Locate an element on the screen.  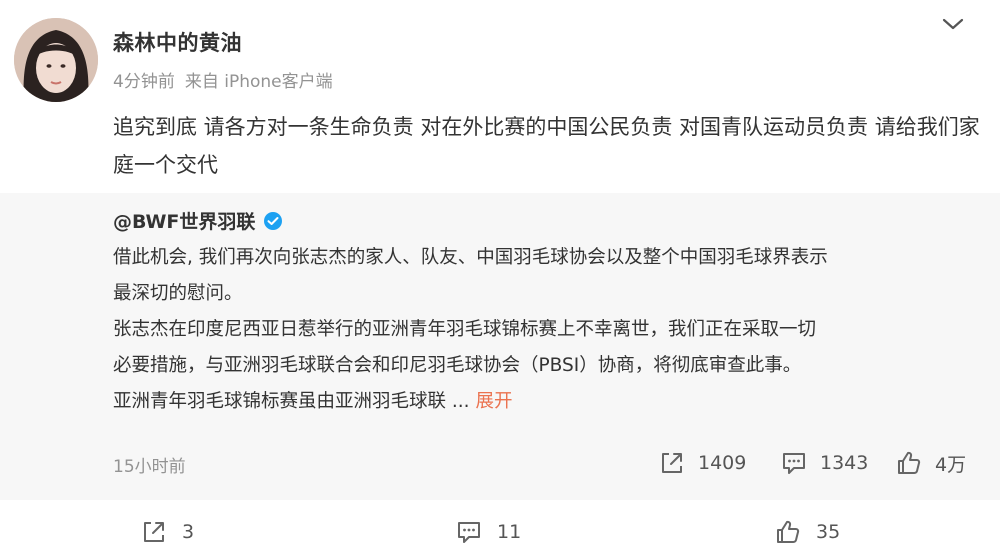
avatar is located at coordinates (56, 60).